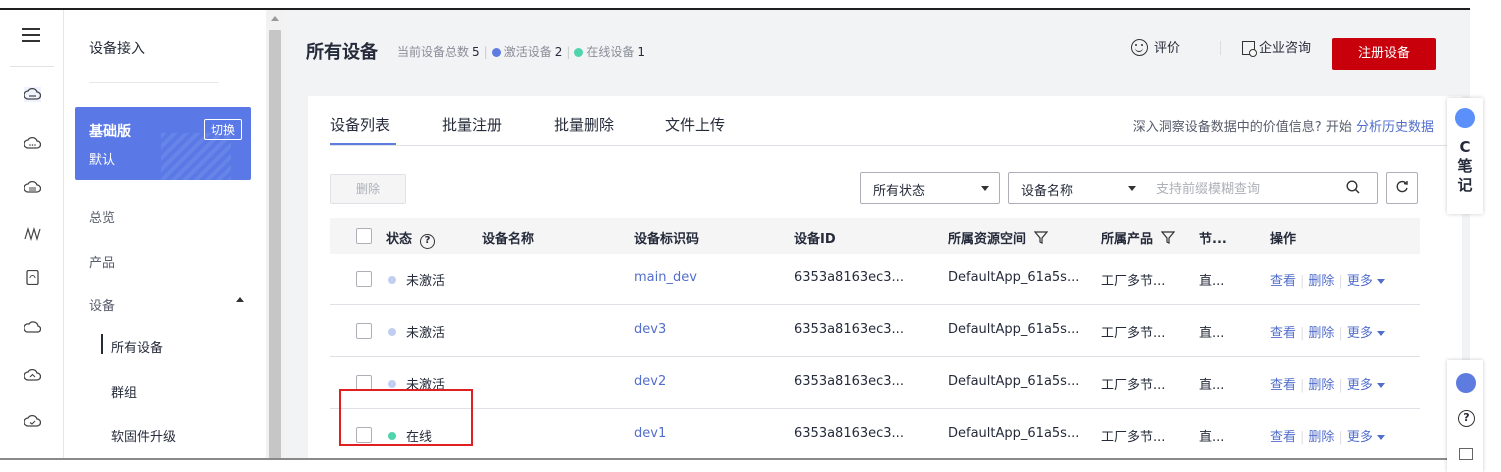  What do you see at coordinates (31, 35) in the screenshot?
I see `menu-icon` at bounding box center [31, 35].